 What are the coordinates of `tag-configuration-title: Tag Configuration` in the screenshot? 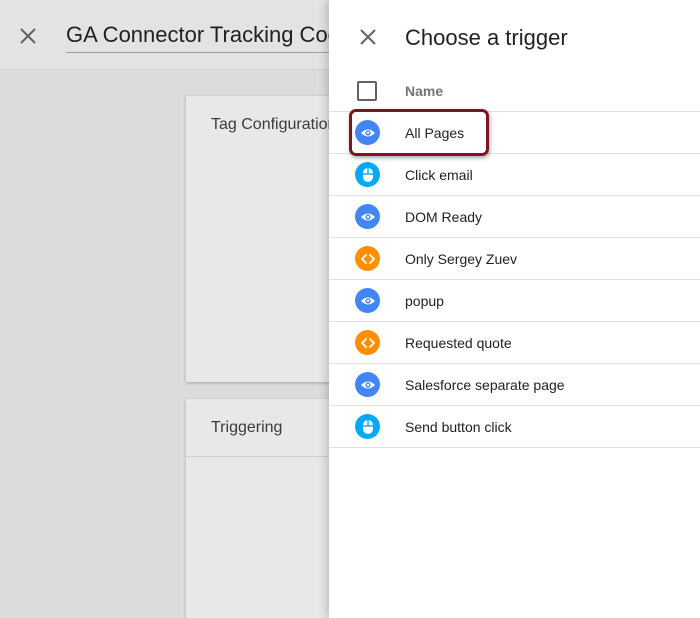 It's located at (274, 124).